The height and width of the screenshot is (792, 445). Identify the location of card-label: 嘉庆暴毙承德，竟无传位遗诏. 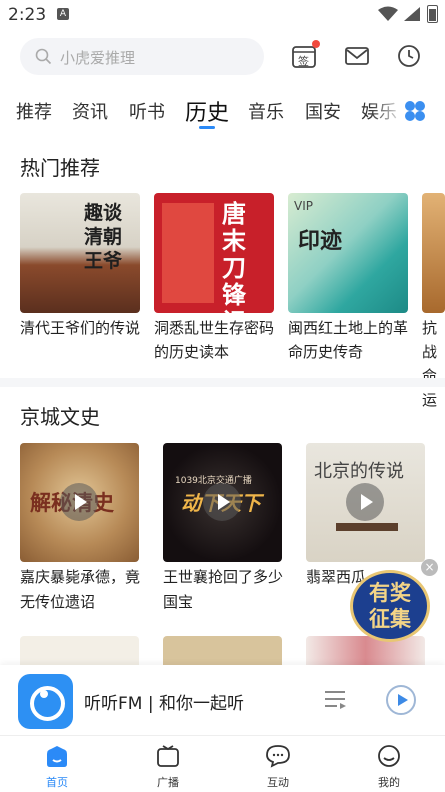
(80, 589).